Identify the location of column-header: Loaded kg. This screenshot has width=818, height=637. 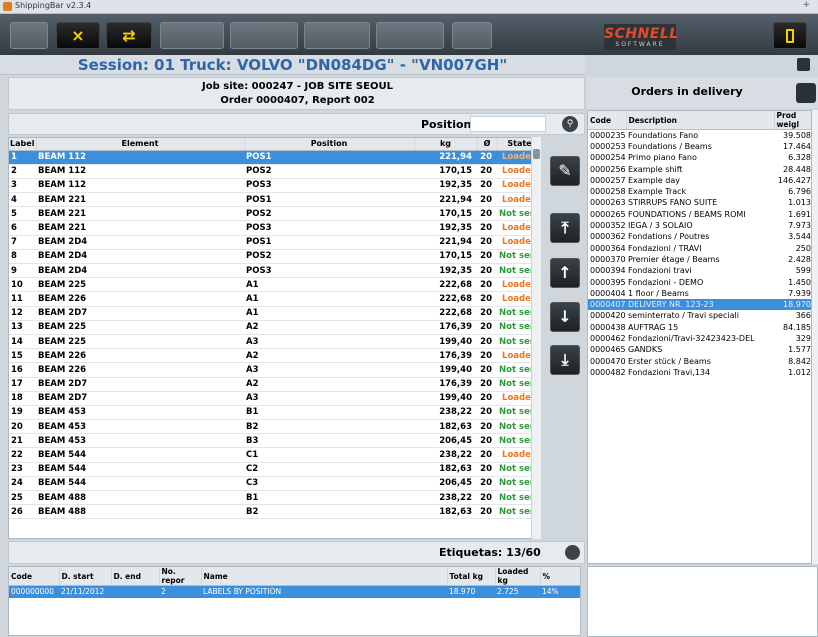
(518, 576).